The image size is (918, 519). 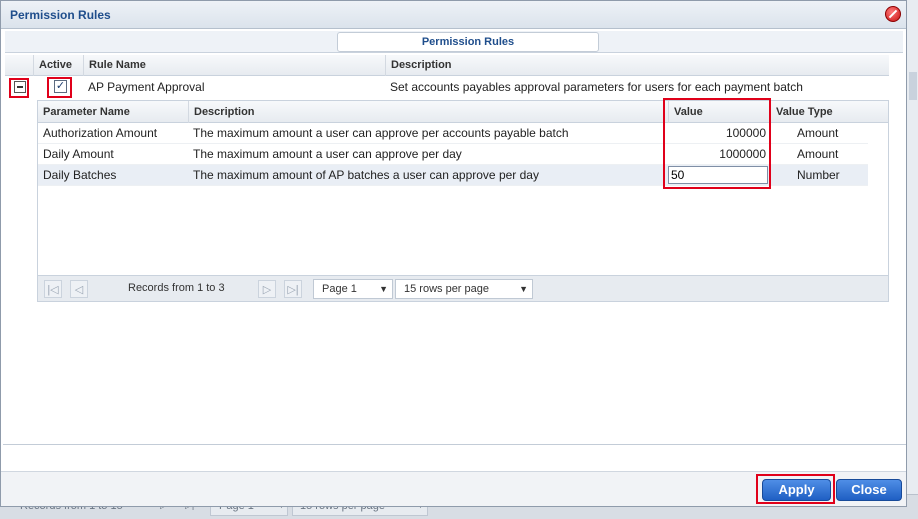 I want to click on column-parameter-name: Parameter Name, so click(x=113, y=112).